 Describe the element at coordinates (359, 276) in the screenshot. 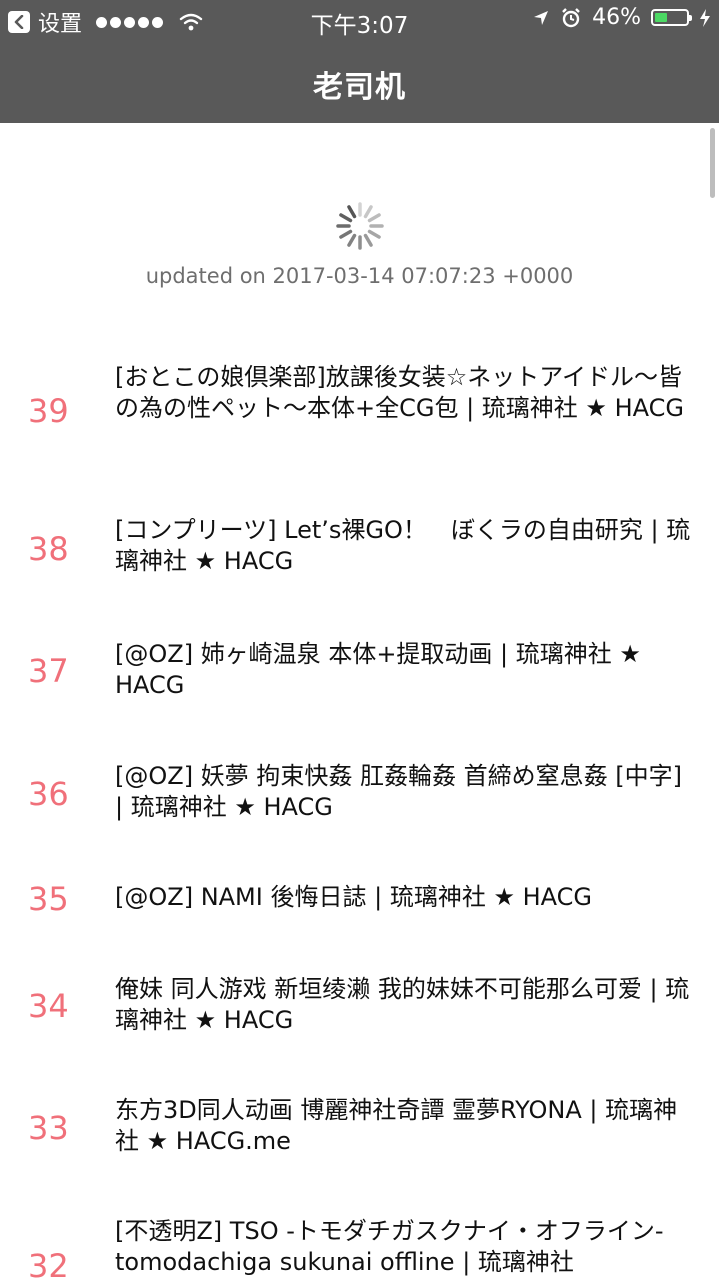

I see `updated-timestamp: updated on 2017-03-14 07:07:23 +0000` at that location.